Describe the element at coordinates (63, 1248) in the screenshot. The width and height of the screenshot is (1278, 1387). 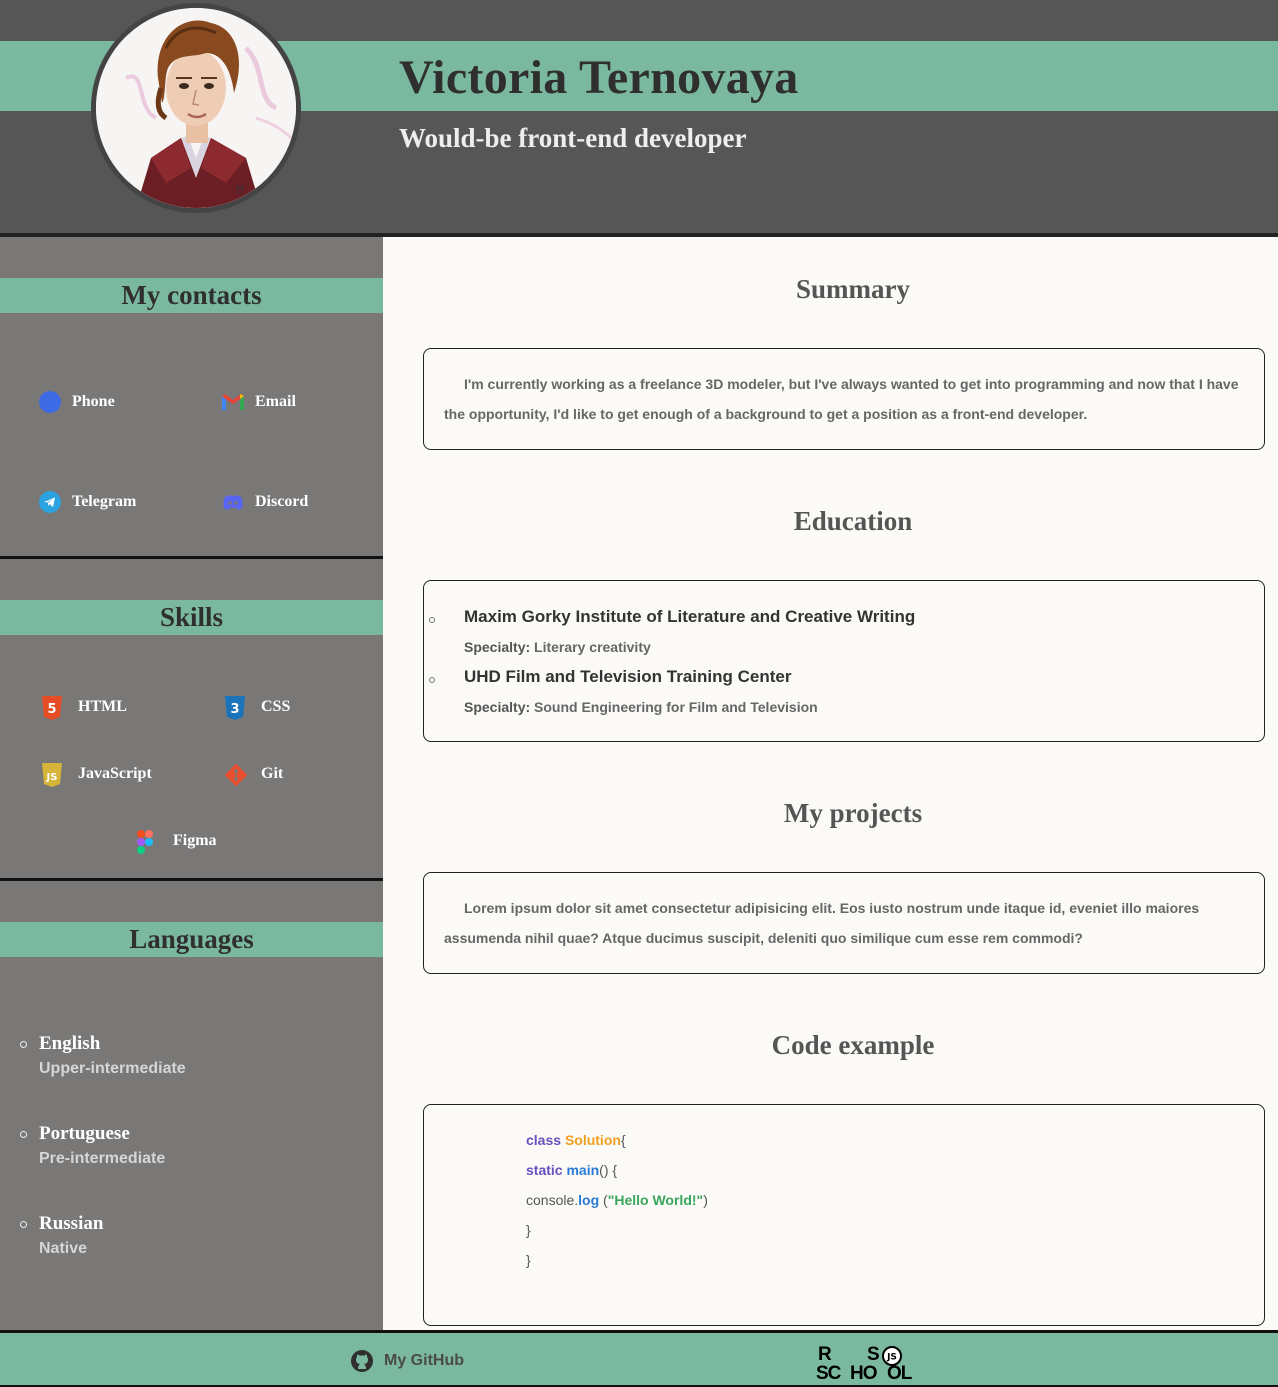
I see `language-level: Native` at that location.